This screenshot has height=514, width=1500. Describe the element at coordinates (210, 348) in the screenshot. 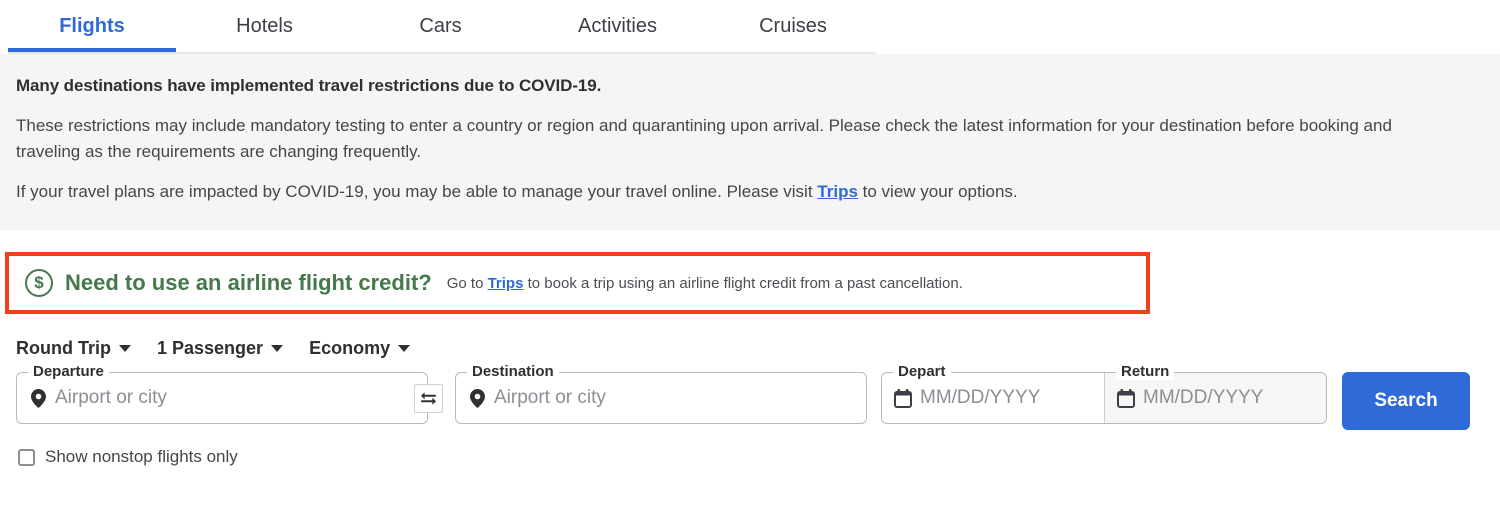

I see `passengers-label: 1 Passenger` at that location.